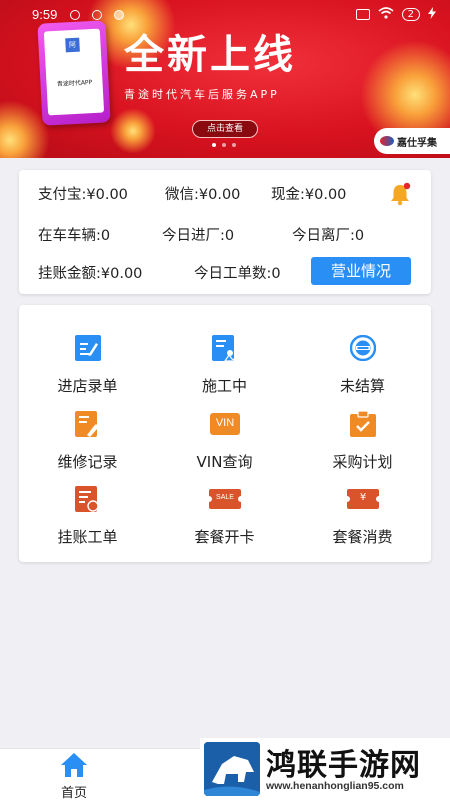  I want to click on grid-item-repair-record: 维修记录, so click(87, 448).